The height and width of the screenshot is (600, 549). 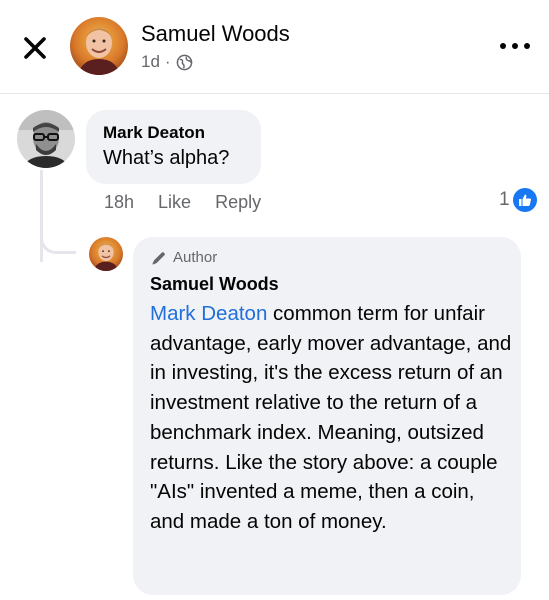 What do you see at coordinates (195, 257) in the screenshot?
I see `author-badge-label: Author` at bounding box center [195, 257].